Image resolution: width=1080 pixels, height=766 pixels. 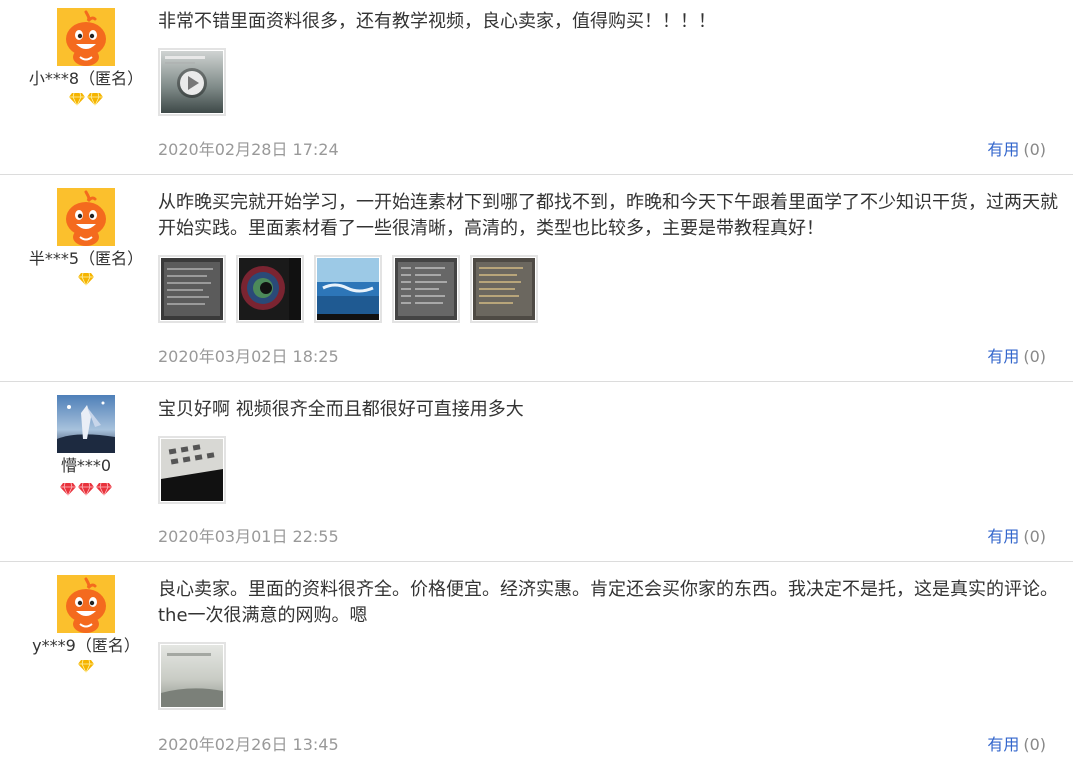 What do you see at coordinates (248, 536) in the screenshot?
I see `review-date: 2020年03月01日 22:55` at bounding box center [248, 536].